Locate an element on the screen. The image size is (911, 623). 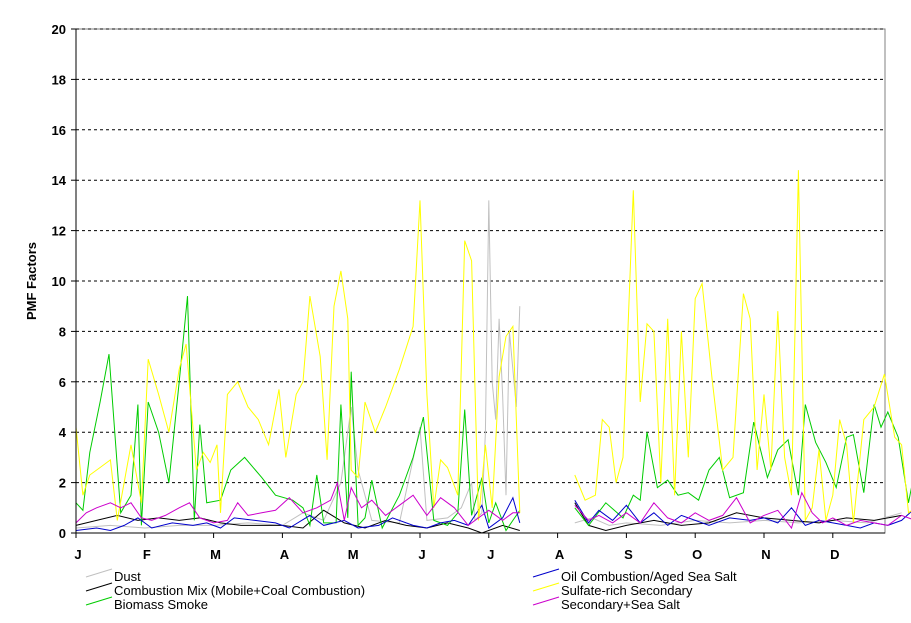
y-tick-label: 8 is located at coordinates (62, 331).